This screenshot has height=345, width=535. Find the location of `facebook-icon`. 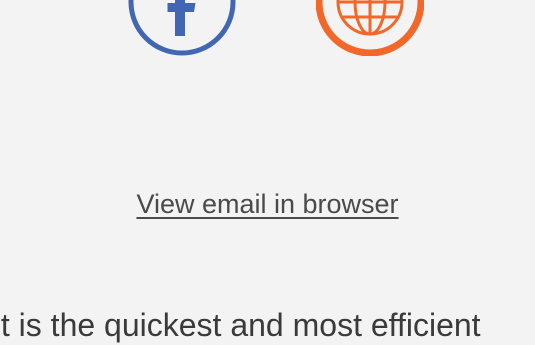

facebook-icon is located at coordinates (182, 28).